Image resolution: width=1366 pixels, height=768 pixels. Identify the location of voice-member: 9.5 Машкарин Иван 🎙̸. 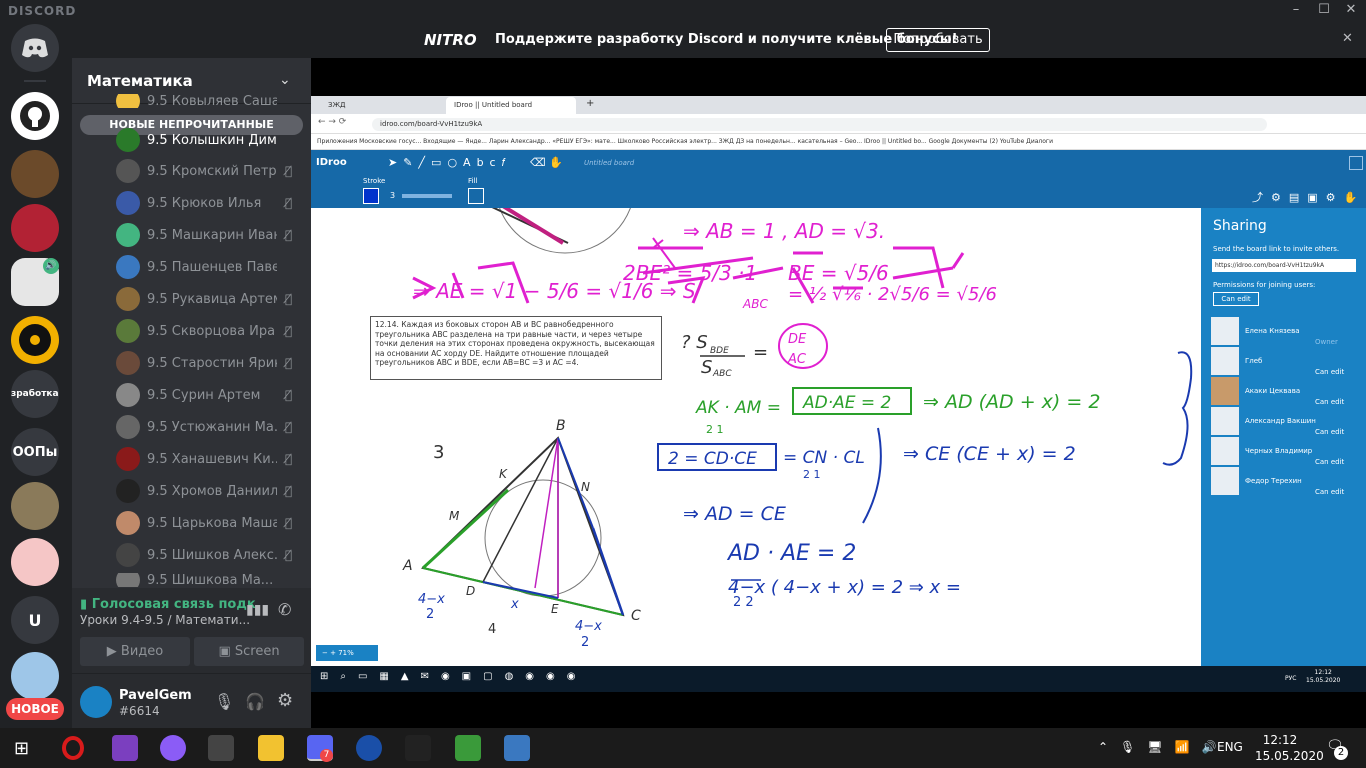
(211, 235).